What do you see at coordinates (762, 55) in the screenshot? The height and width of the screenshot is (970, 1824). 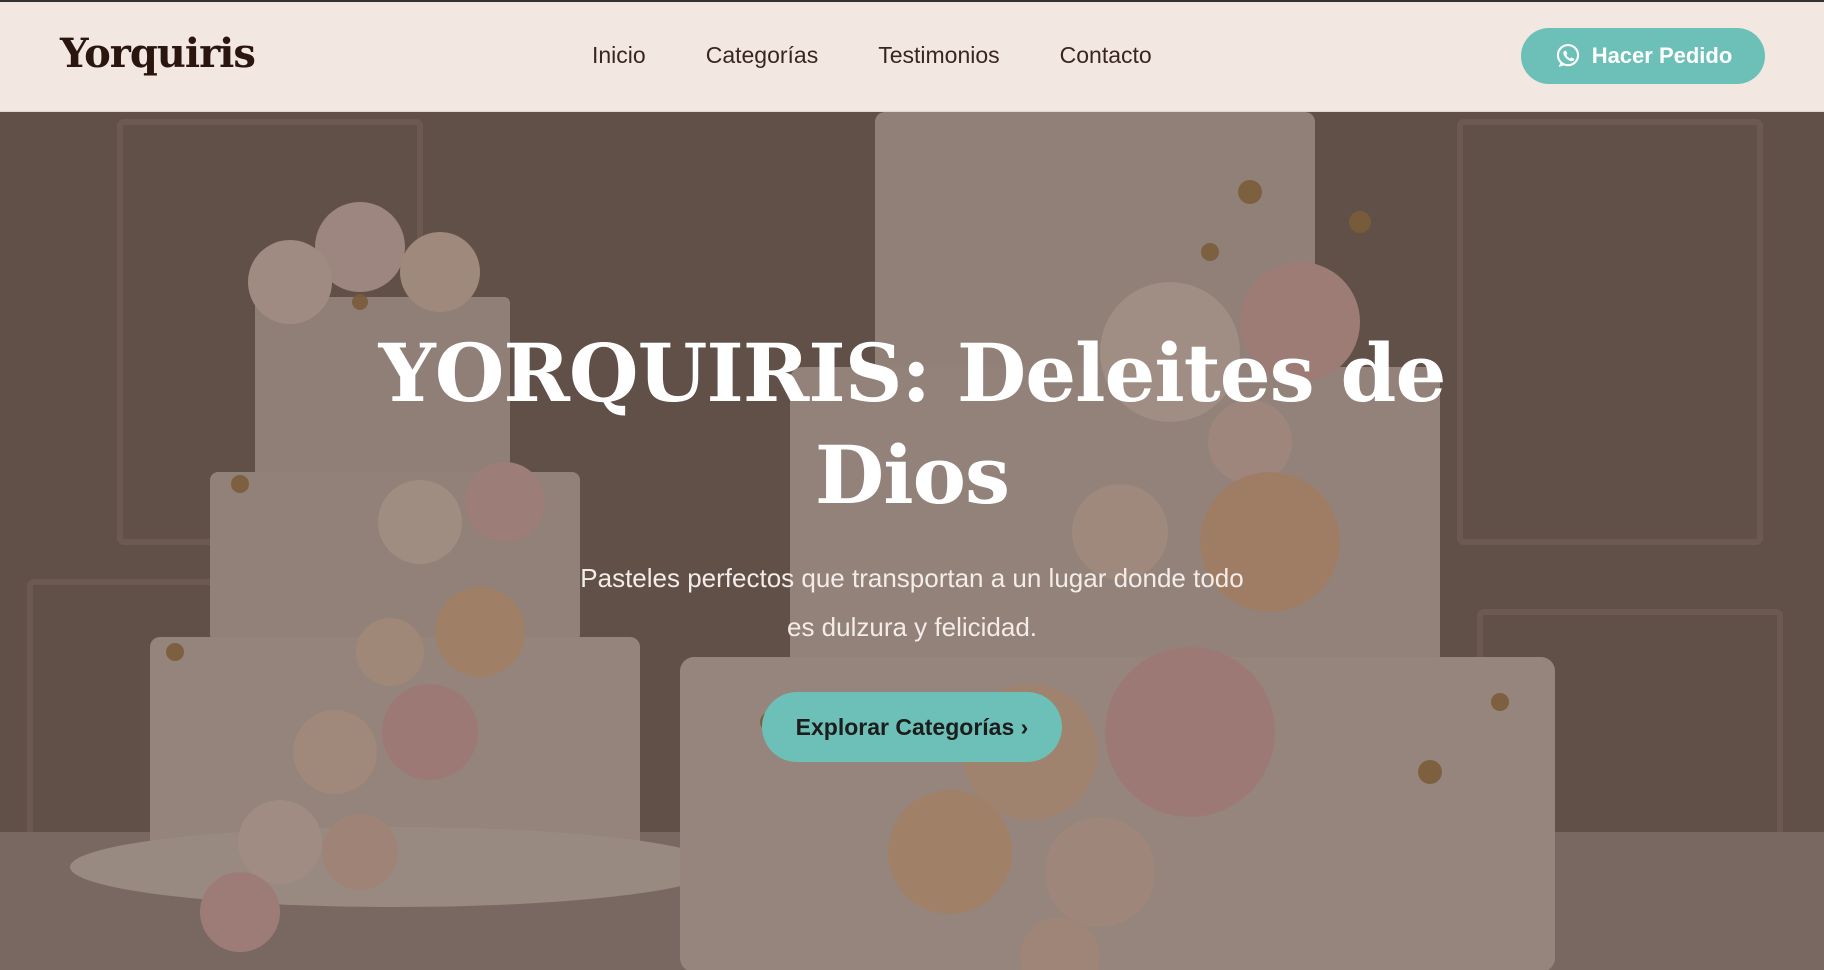 I see `nav-link-categorias: Categorías` at bounding box center [762, 55].